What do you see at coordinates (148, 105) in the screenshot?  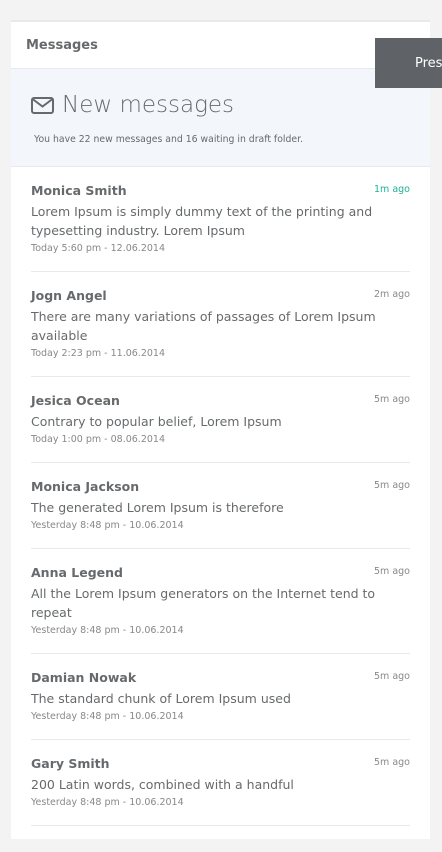 I see `hero-title: New messages` at bounding box center [148, 105].